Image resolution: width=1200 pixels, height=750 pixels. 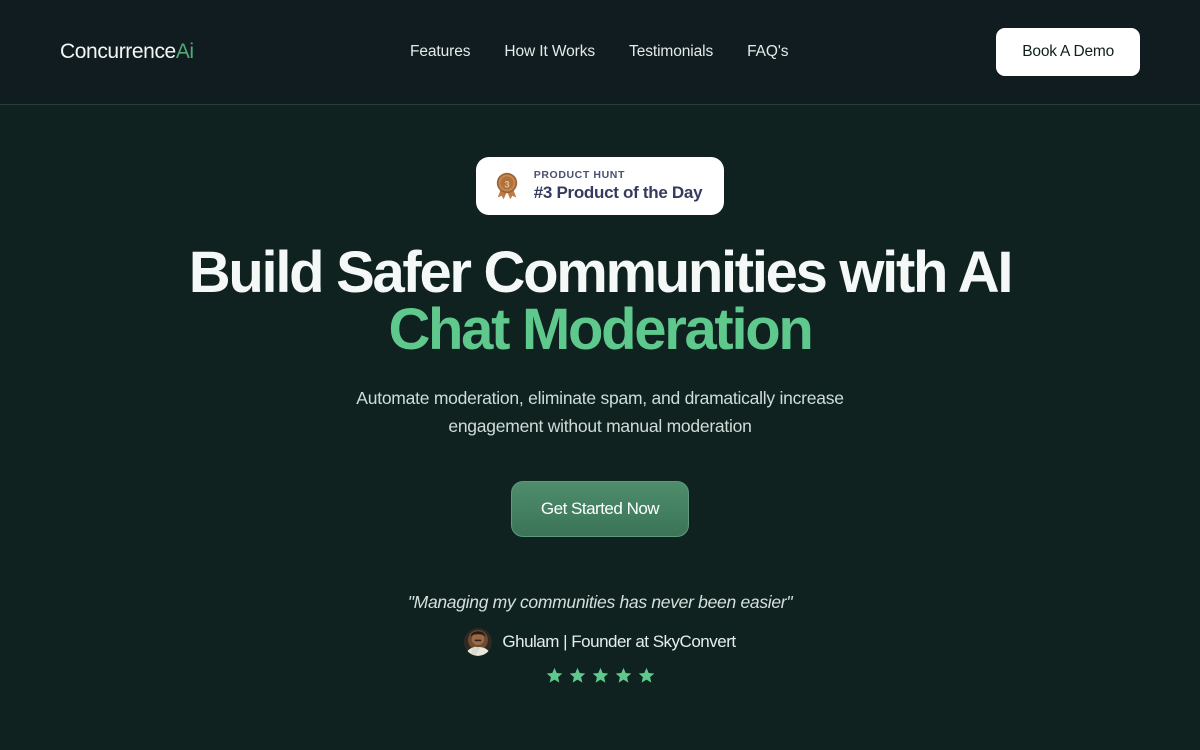 What do you see at coordinates (671, 52) in the screenshot?
I see `nav-item-testimonials: Testimonials` at bounding box center [671, 52].